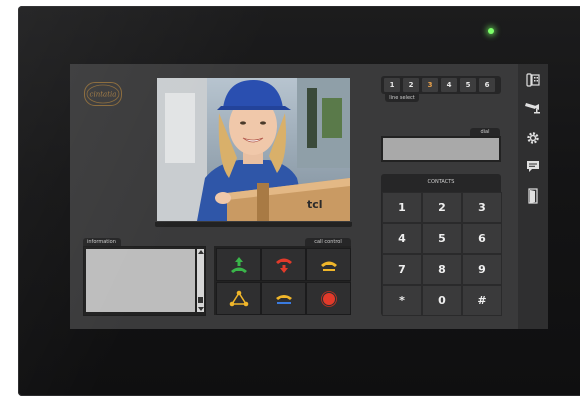 This screenshot has width=580, height=396. What do you see at coordinates (402, 269) in the screenshot?
I see `key-7: 7` at bounding box center [402, 269].